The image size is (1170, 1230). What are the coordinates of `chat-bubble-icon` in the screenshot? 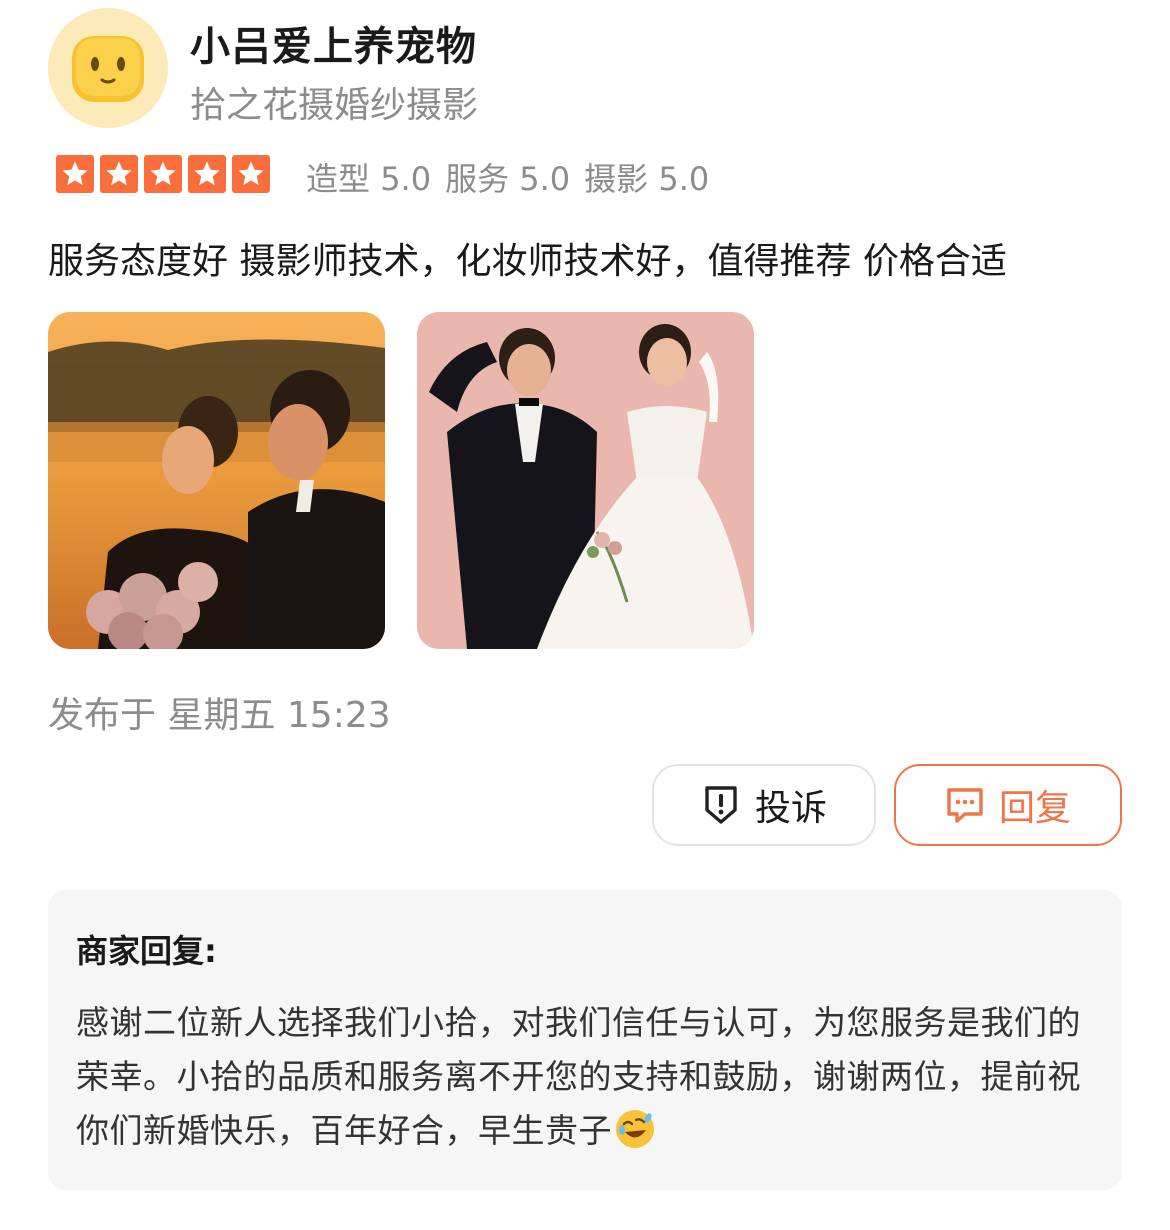 It's located at (965, 805).